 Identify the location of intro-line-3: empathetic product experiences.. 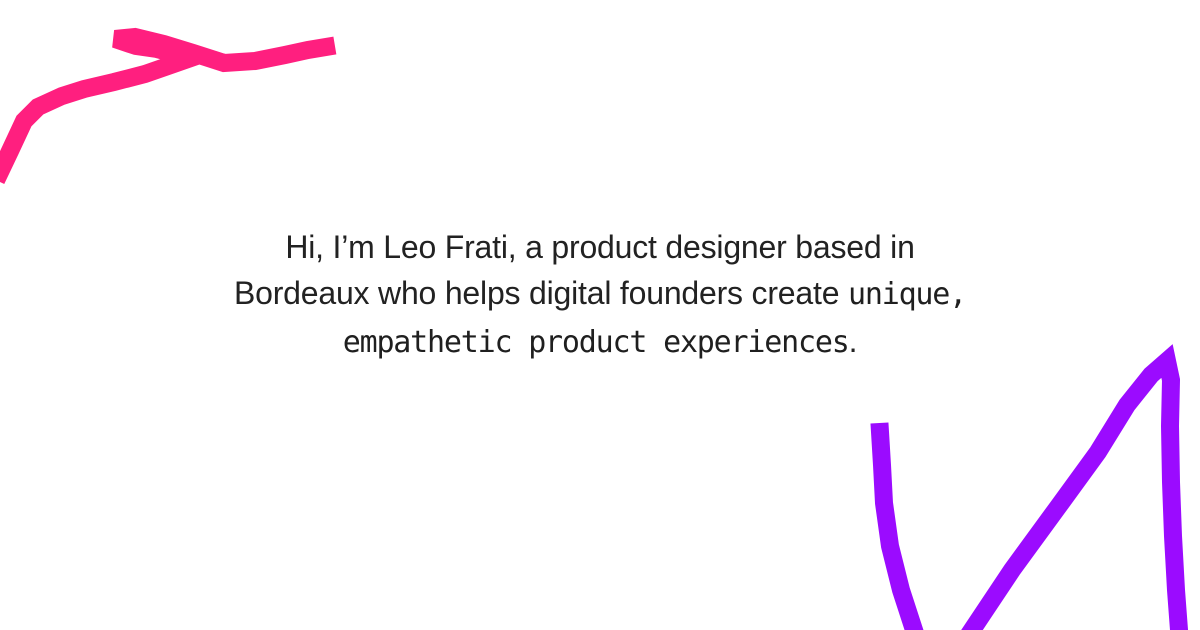
(600, 342).